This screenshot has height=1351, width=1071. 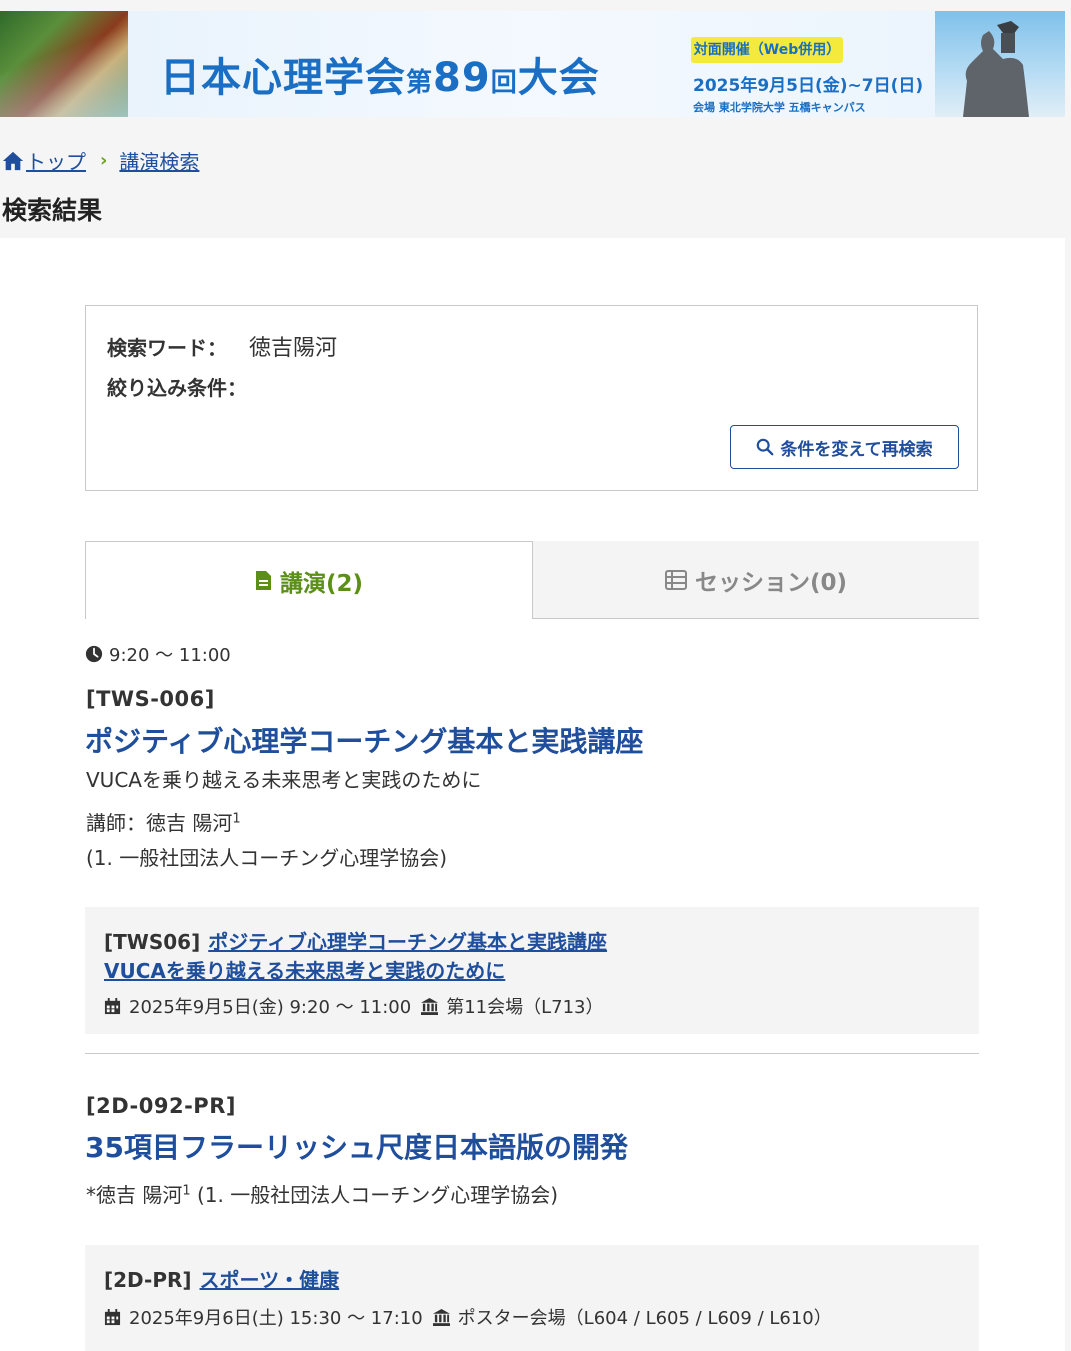 I want to click on session-title-row-2: VUCAを乗り越える未来思考と実践のために, so click(x=304, y=969).